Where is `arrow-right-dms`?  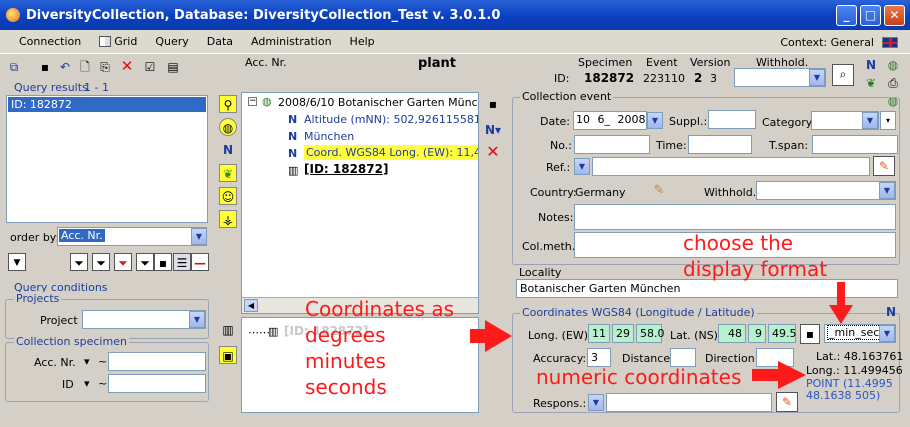 arrow-right-dms is located at coordinates (491, 336).